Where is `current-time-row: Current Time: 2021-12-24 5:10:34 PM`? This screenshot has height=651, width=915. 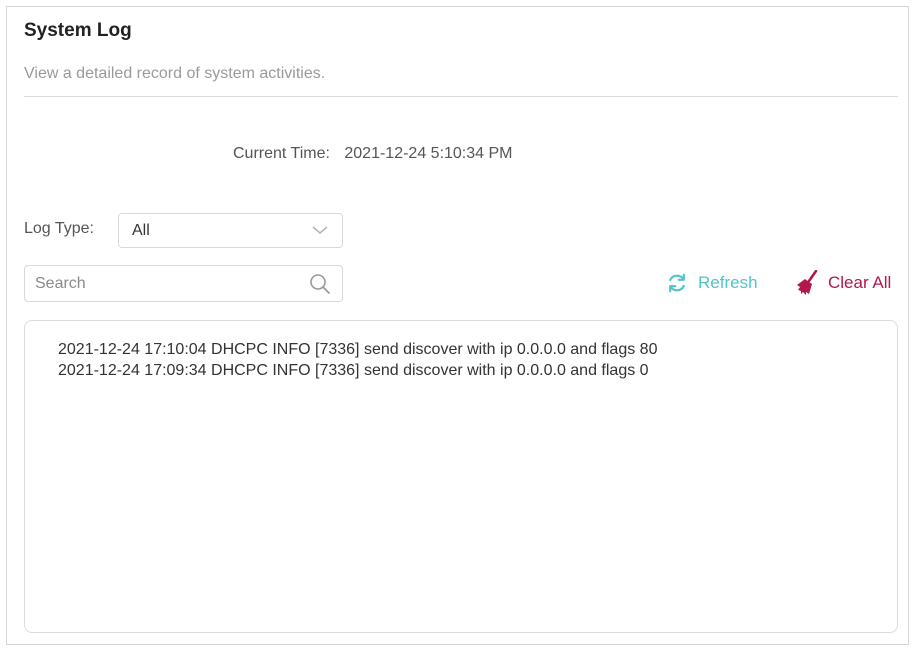 current-time-row: Current Time: 2021-12-24 5:10:34 PM is located at coordinates (373, 154).